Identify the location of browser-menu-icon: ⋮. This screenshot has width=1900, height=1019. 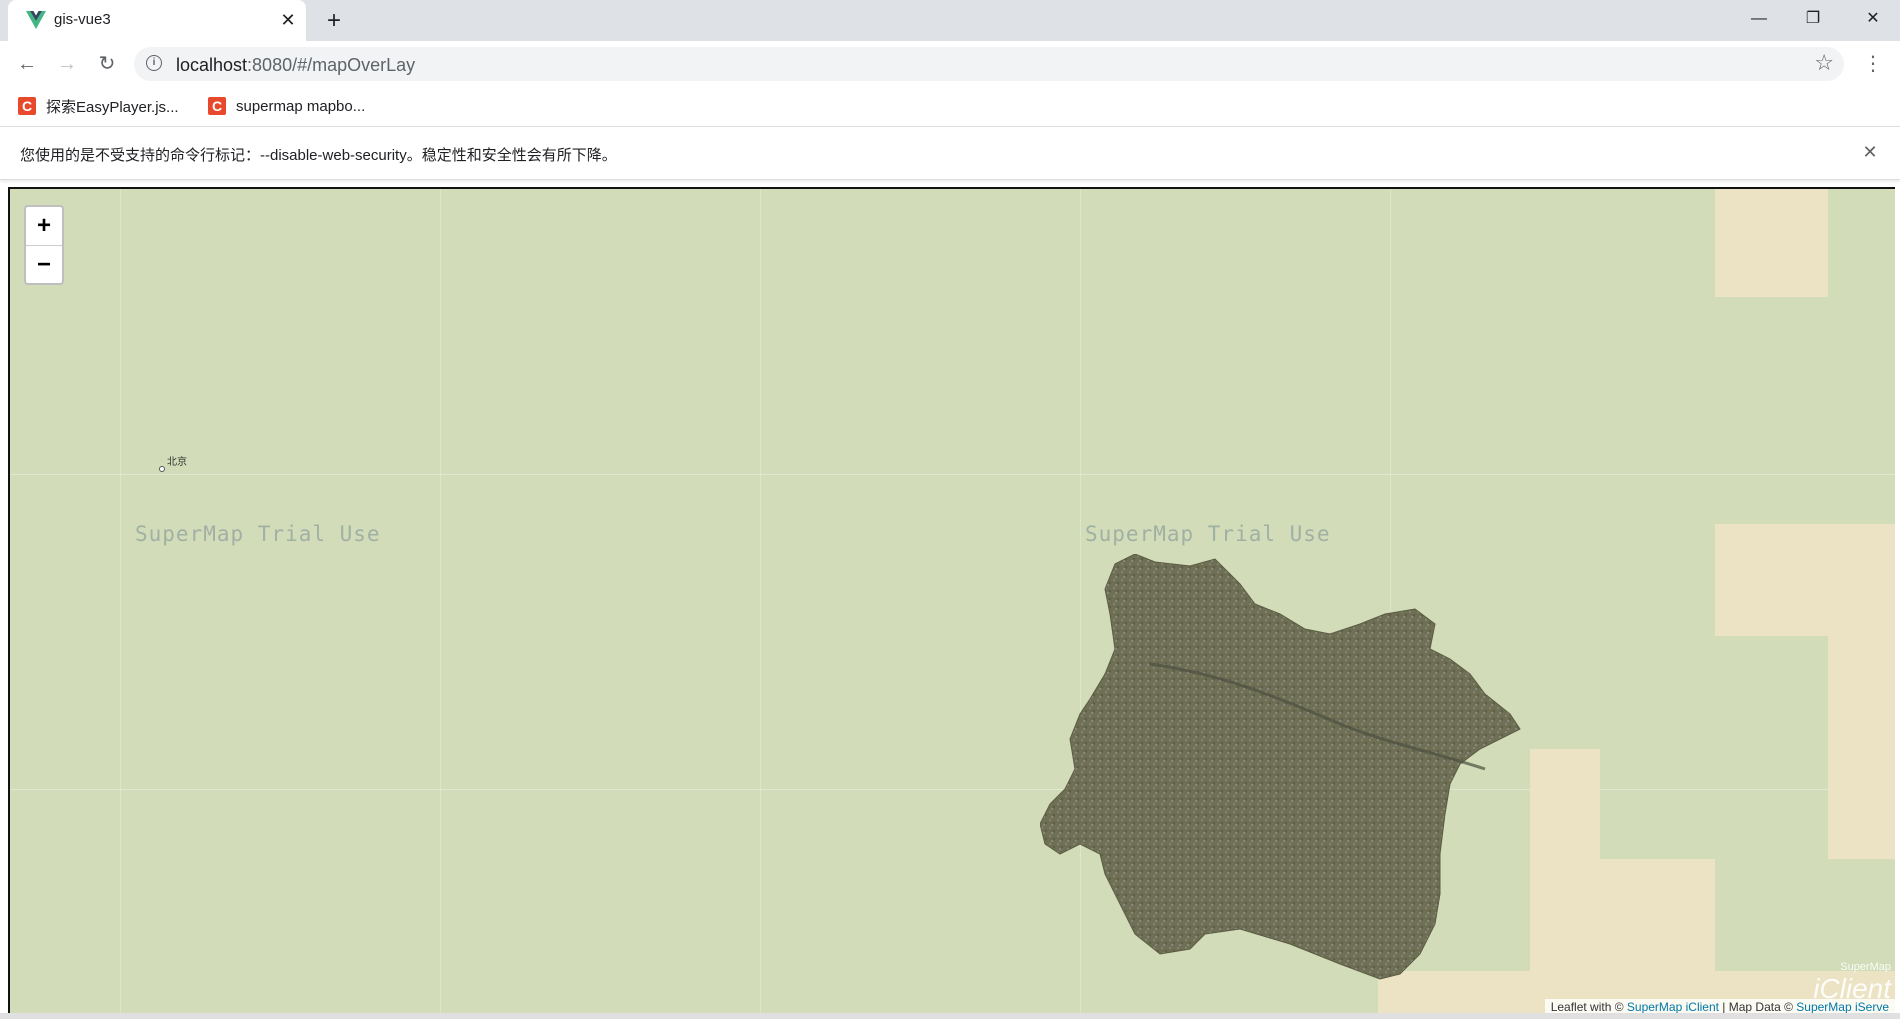
(1873, 64).